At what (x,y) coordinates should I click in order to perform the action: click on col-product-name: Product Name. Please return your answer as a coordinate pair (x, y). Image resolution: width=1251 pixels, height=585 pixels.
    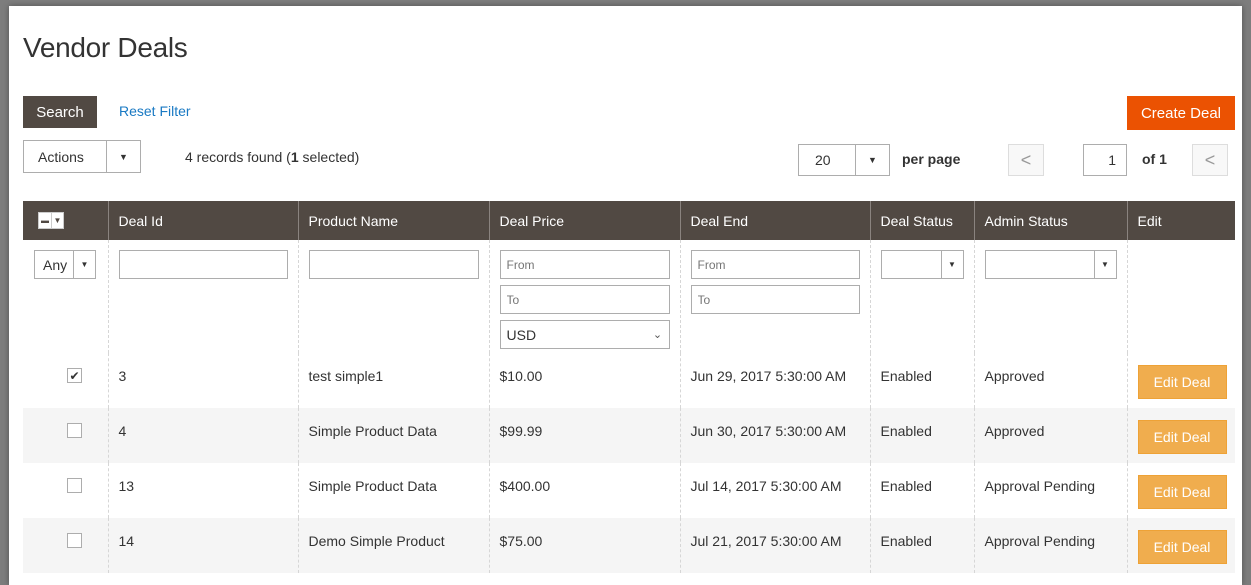
    Looking at the image, I should click on (393, 220).